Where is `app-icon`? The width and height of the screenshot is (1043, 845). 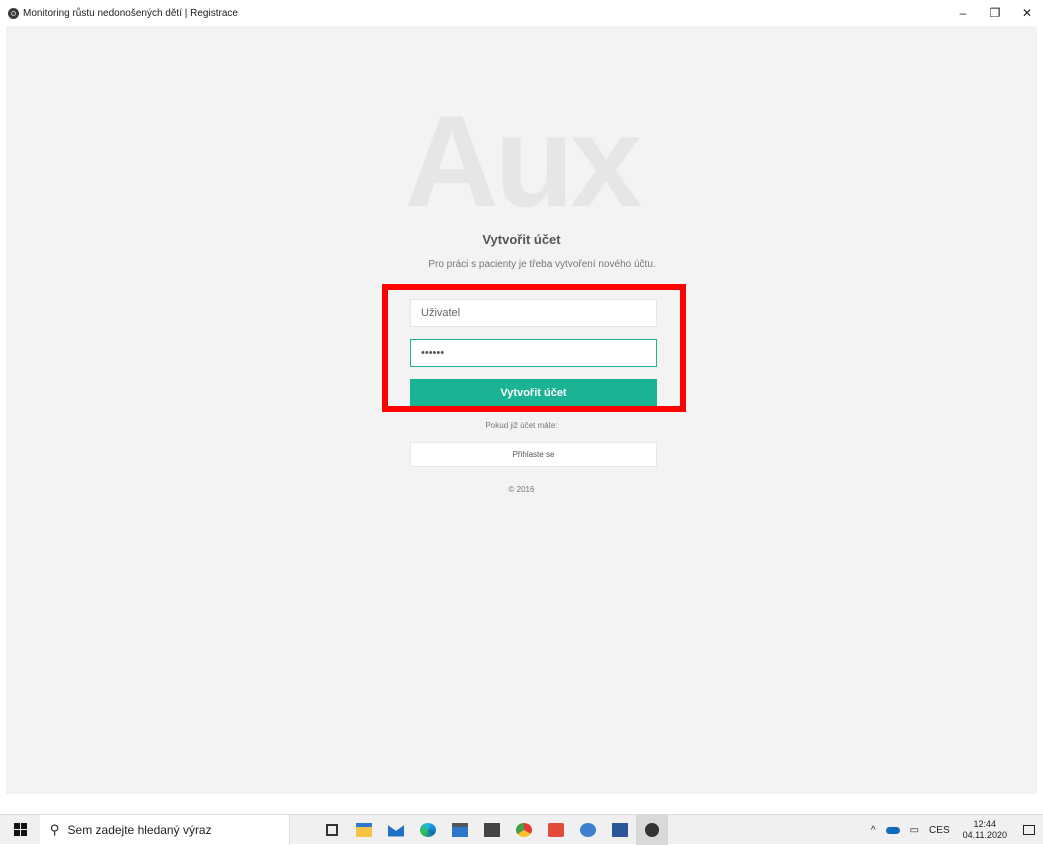
app-icon is located at coordinates (13, 13).